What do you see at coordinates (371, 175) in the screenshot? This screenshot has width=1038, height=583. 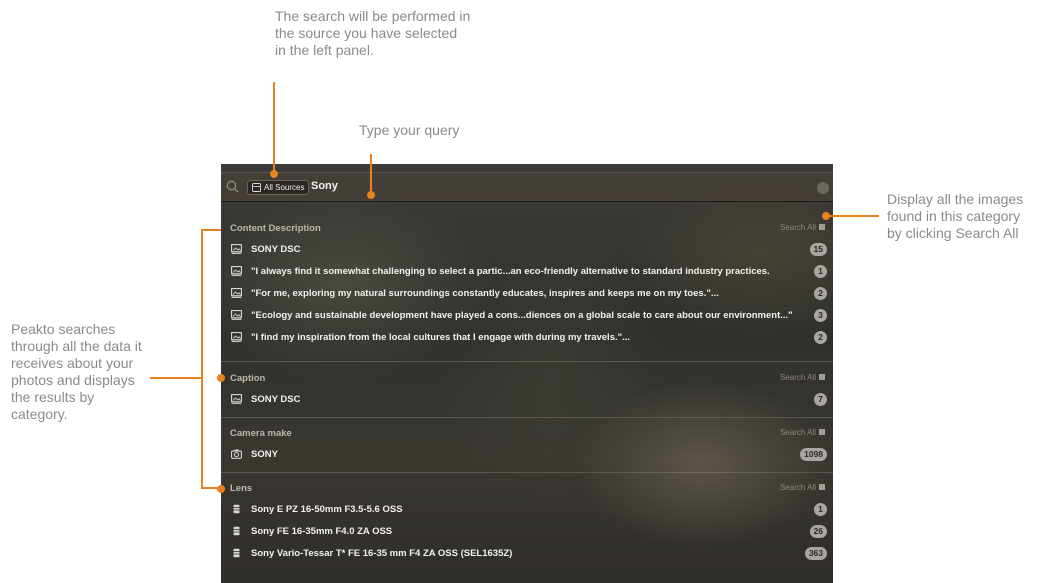 I see `callout-line-query` at bounding box center [371, 175].